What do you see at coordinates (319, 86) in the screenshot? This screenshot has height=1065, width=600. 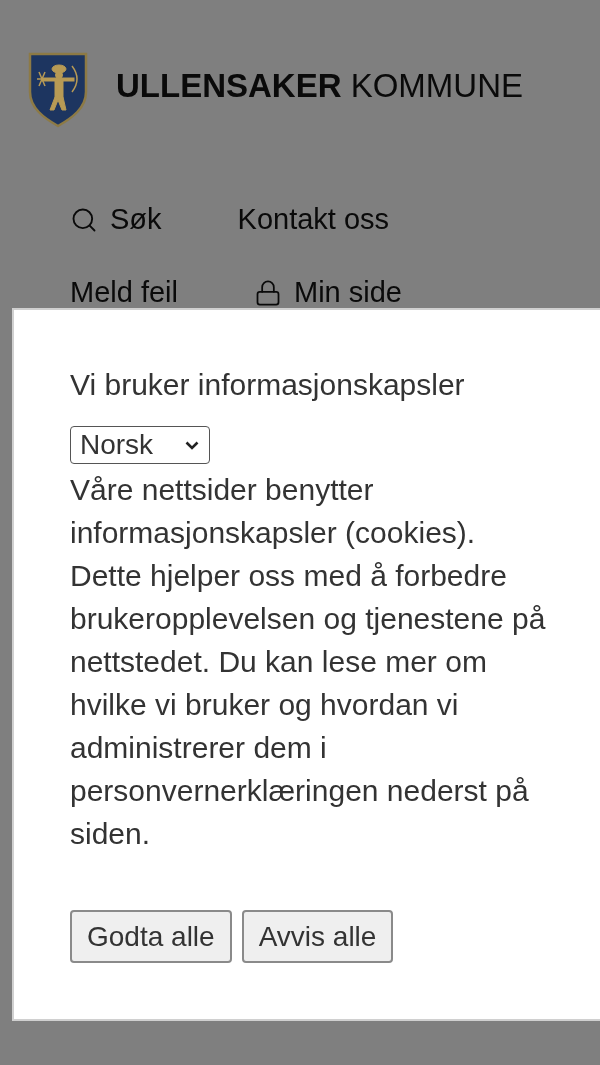 I see `site-title: ULLENSAKER KOMMUNE` at bounding box center [319, 86].